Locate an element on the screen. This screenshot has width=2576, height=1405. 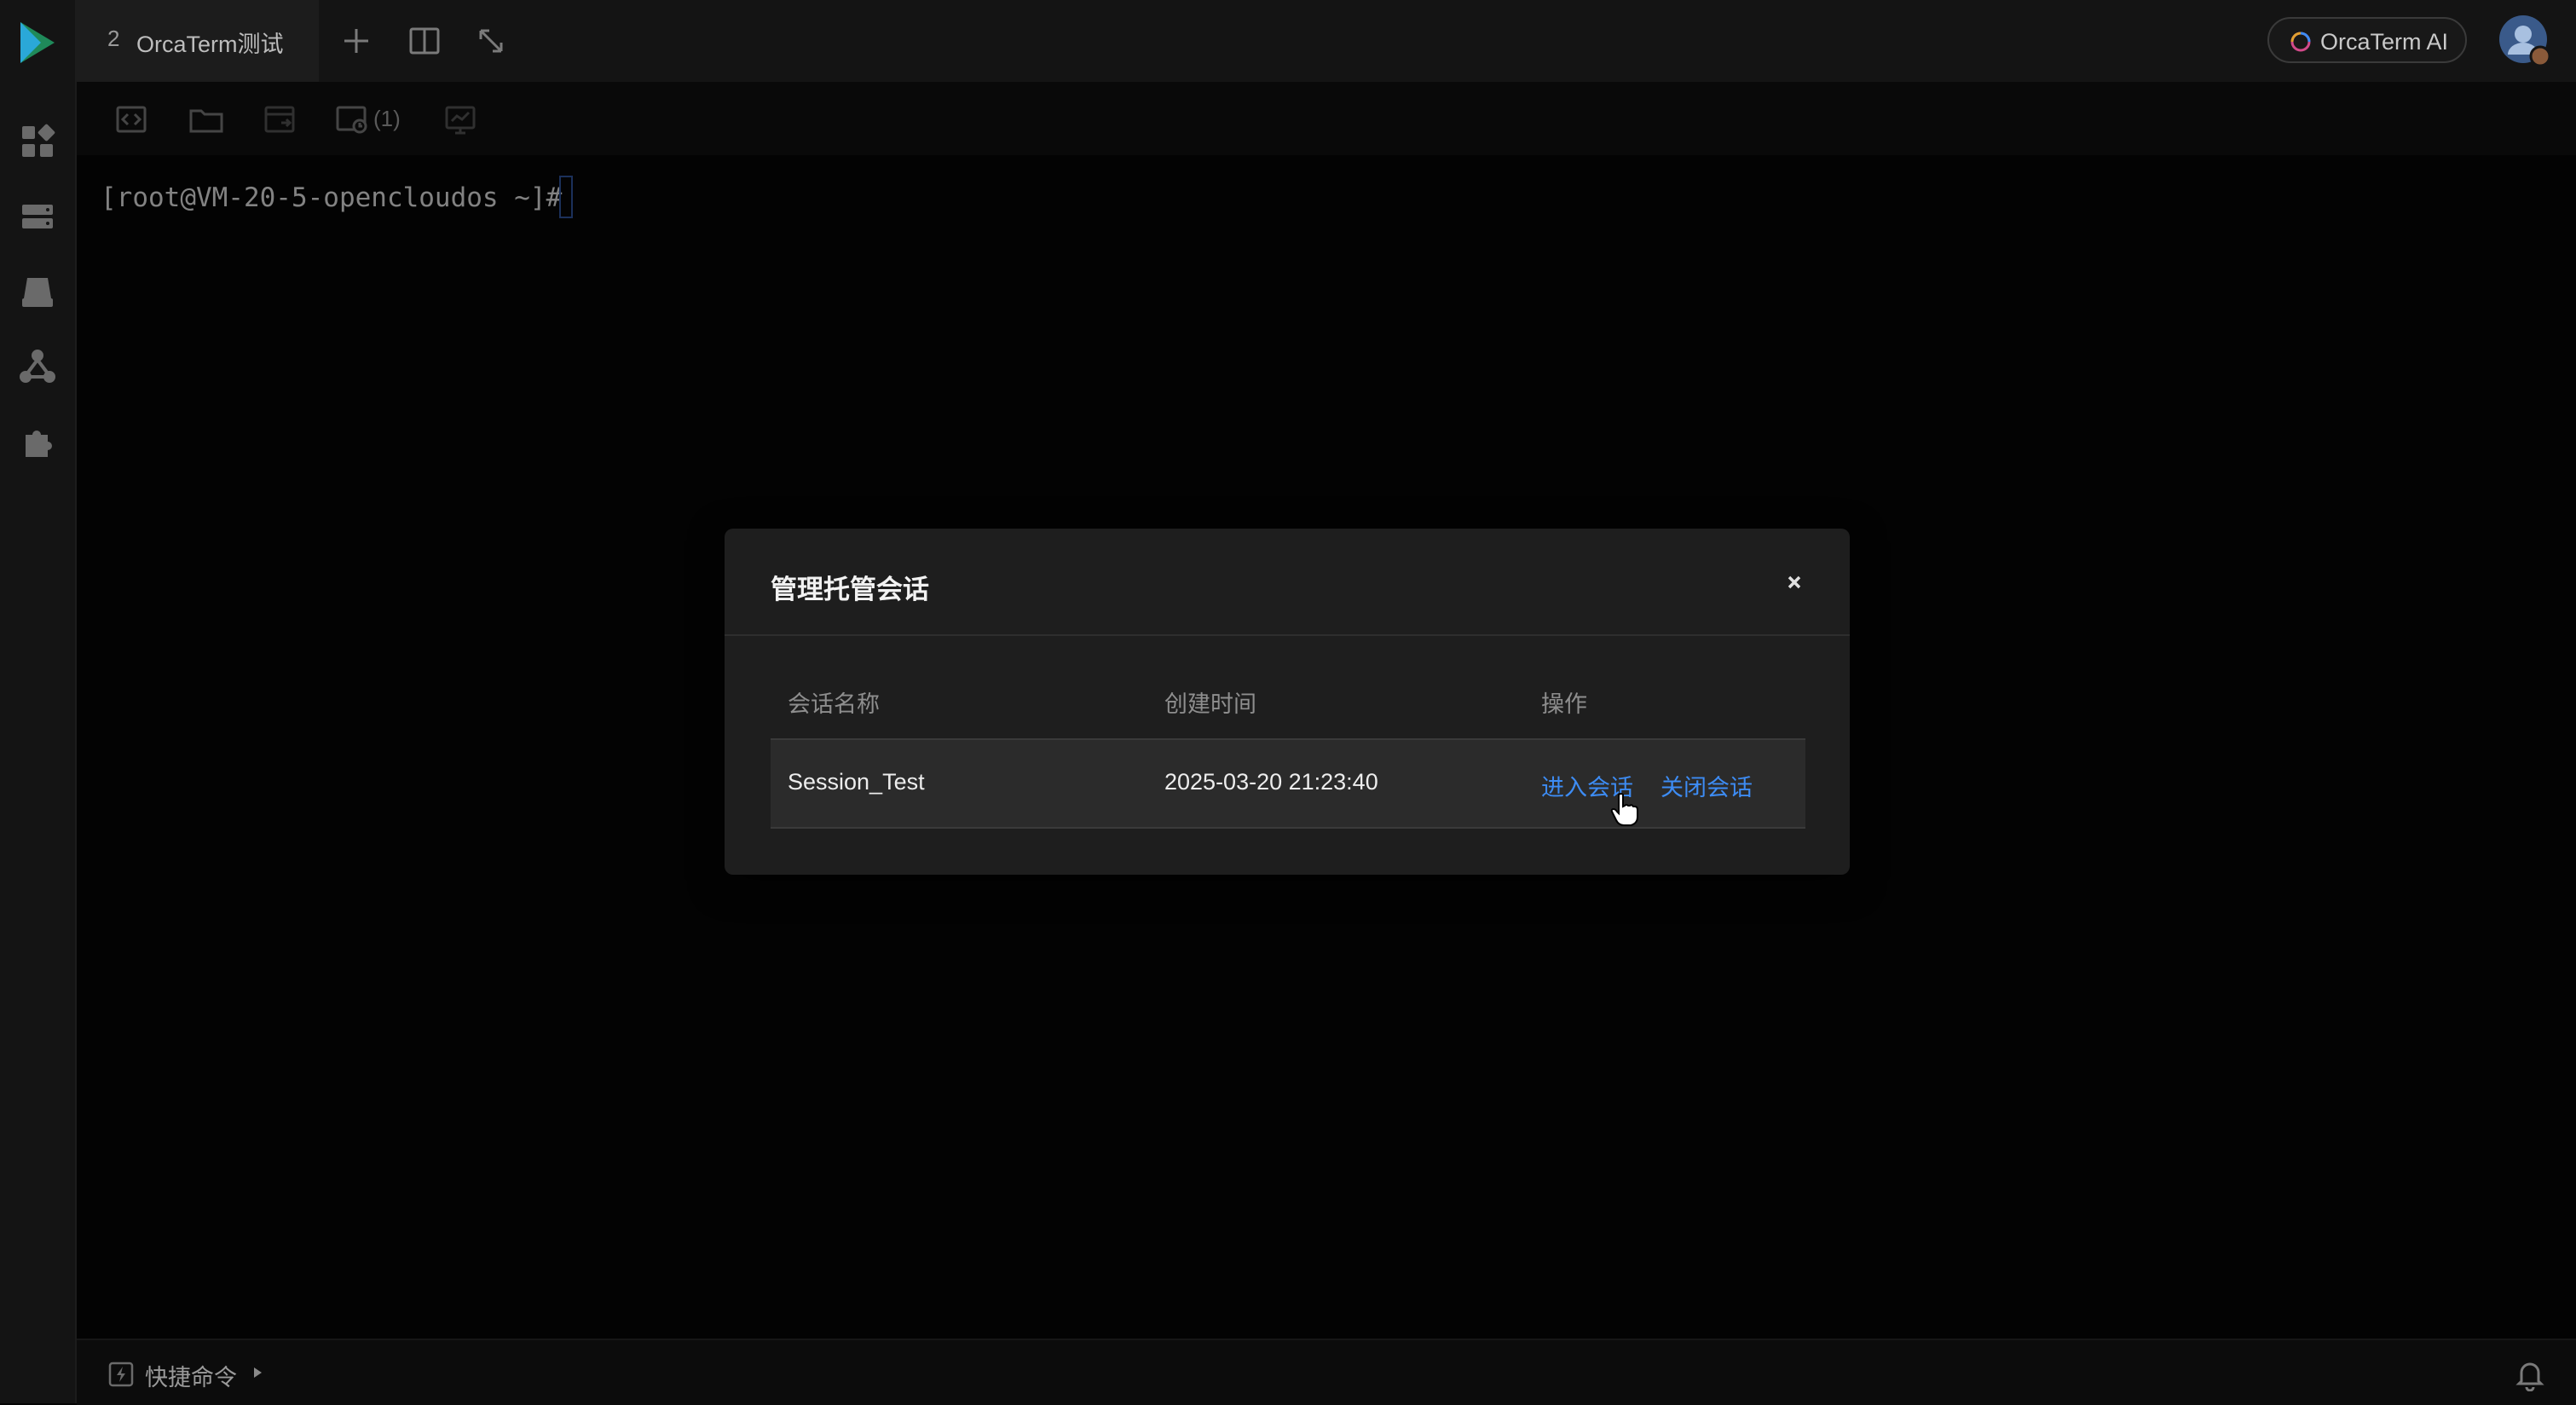
ai-button-label: OrcaTerm AI is located at coordinates (2384, 42).